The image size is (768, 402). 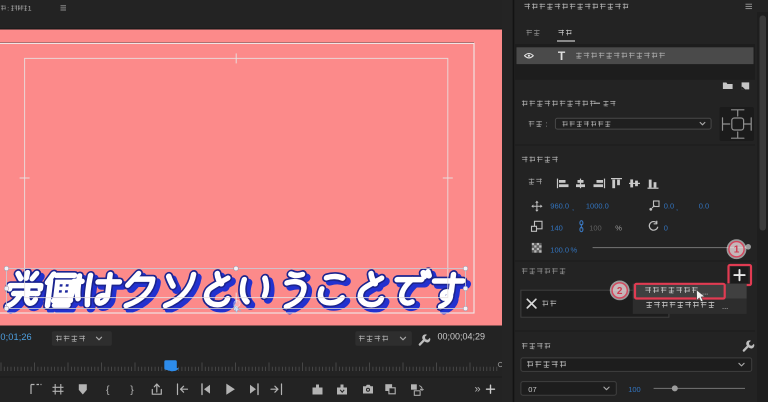 I want to click on svg-text: 07, so click(x=532, y=389).